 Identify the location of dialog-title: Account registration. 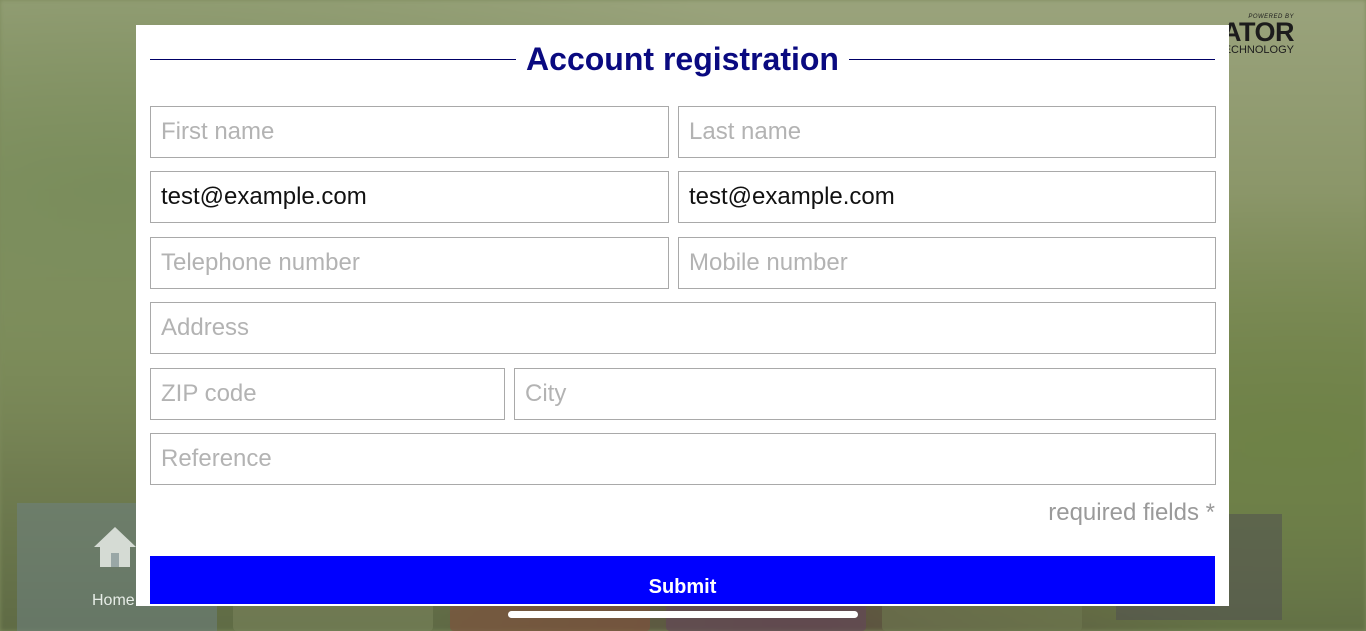
(682, 58).